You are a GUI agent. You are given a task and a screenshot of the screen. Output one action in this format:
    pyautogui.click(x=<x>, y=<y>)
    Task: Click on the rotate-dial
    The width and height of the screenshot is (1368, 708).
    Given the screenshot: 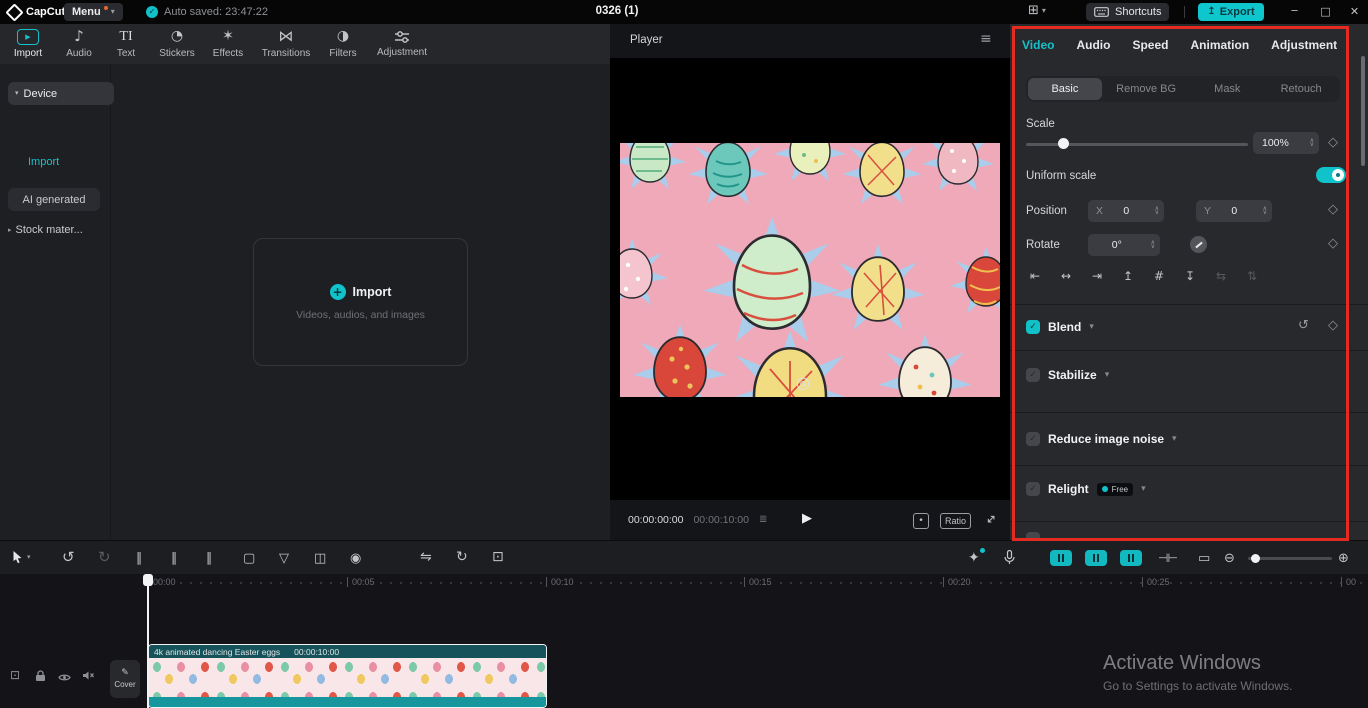 What is the action you would take?
    pyautogui.click(x=1198, y=244)
    